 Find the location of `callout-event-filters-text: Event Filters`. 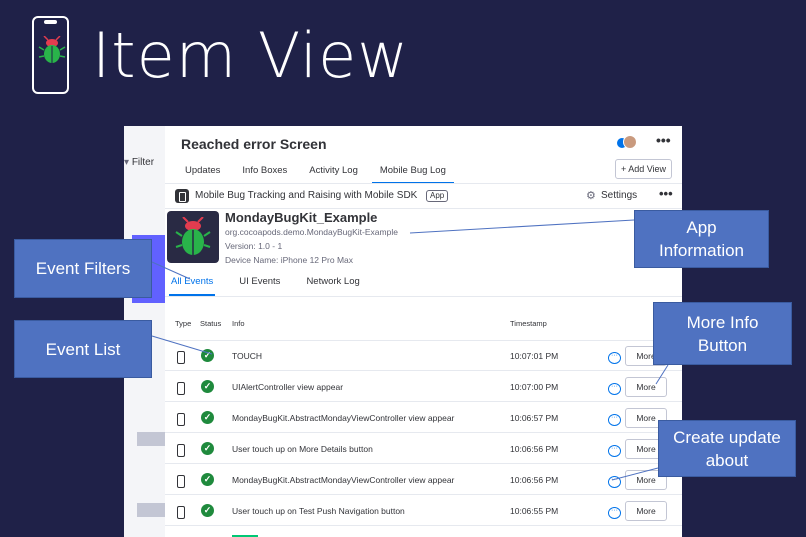

callout-event-filters-text: Event Filters is located at coordinates (83, 268).